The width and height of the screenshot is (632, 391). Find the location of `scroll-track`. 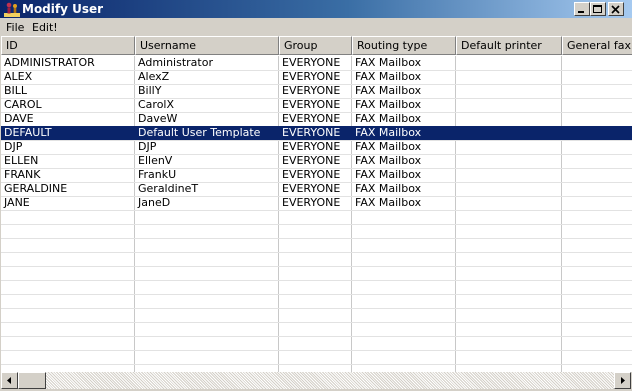

scroll-track is located at coordinates (330, 380).